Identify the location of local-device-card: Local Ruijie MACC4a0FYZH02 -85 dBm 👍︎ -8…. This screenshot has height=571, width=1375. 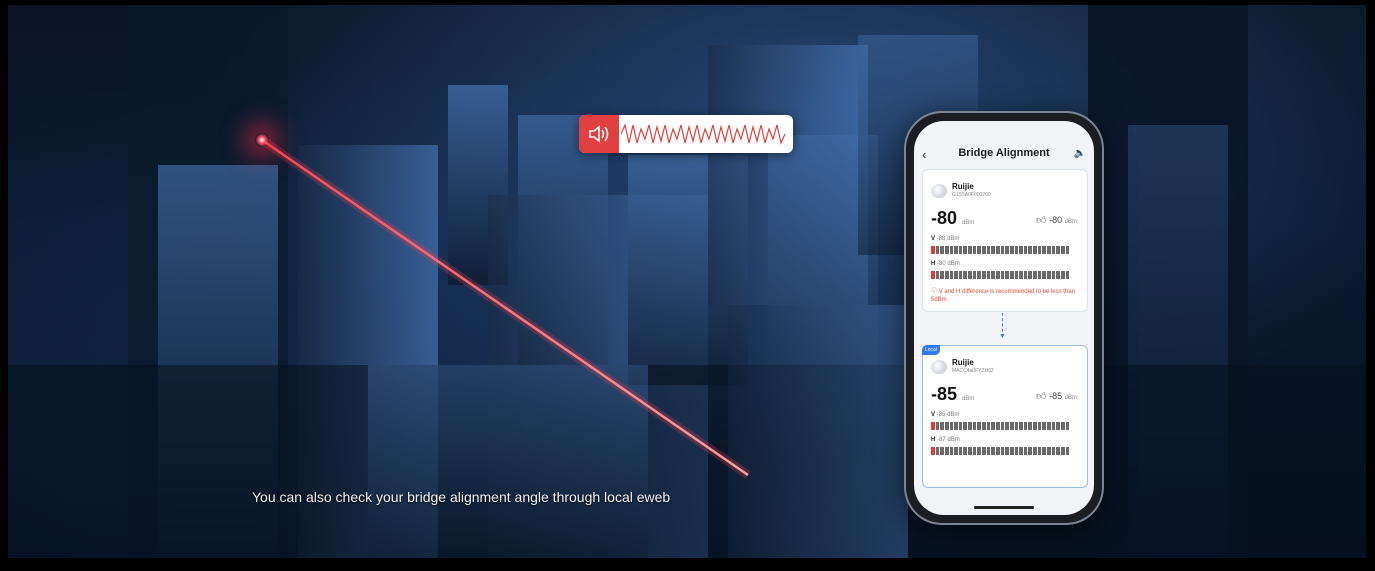
(1005, 416).